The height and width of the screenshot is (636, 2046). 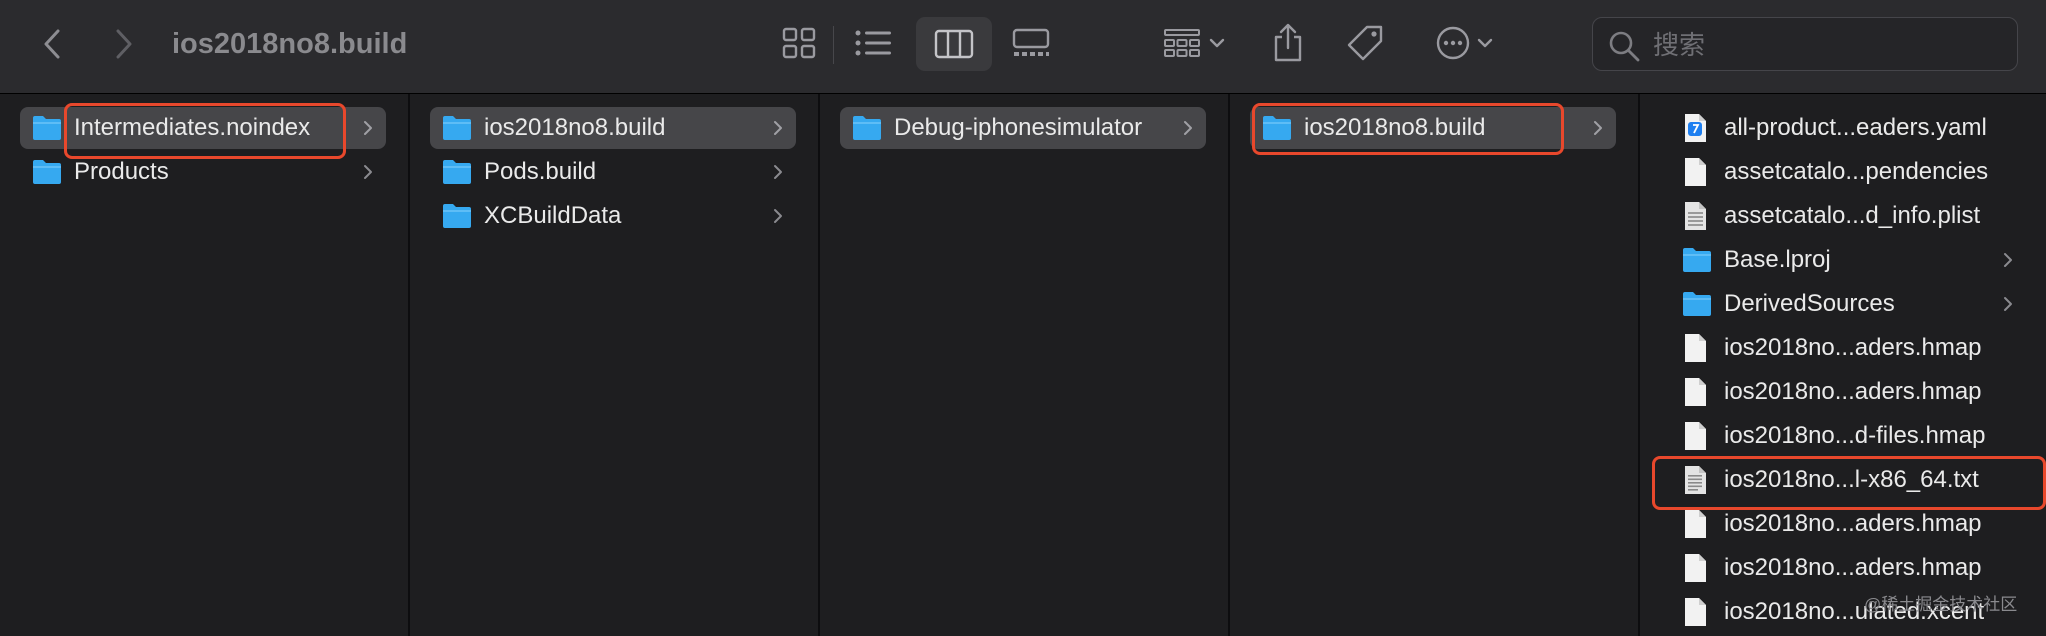 I want to click on item-label: assetcatalo...pendencies, so click(x=1856, y=171).